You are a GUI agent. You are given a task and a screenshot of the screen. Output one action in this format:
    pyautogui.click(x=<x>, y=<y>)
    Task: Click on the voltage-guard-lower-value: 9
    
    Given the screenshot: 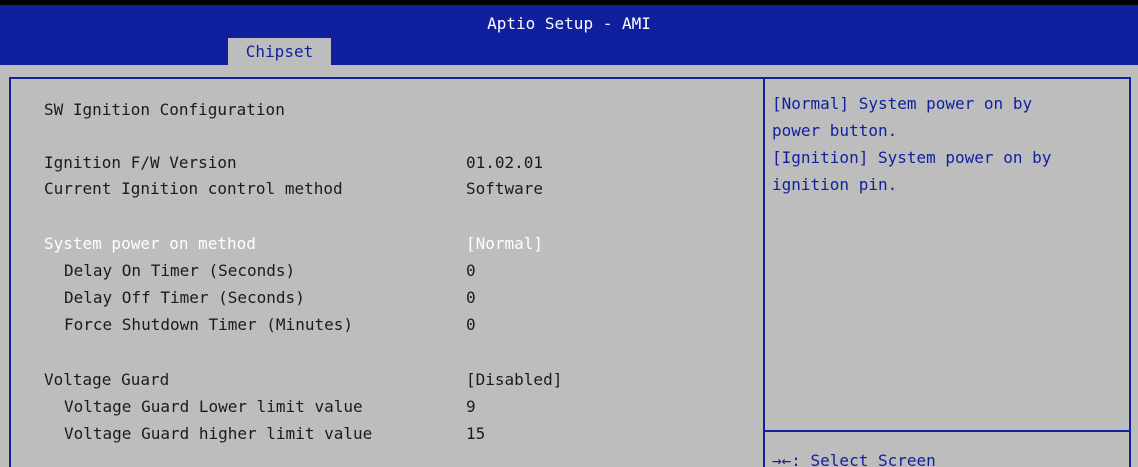 What is the action you would take?
    pyautogui.click(x=471, y=406)
    